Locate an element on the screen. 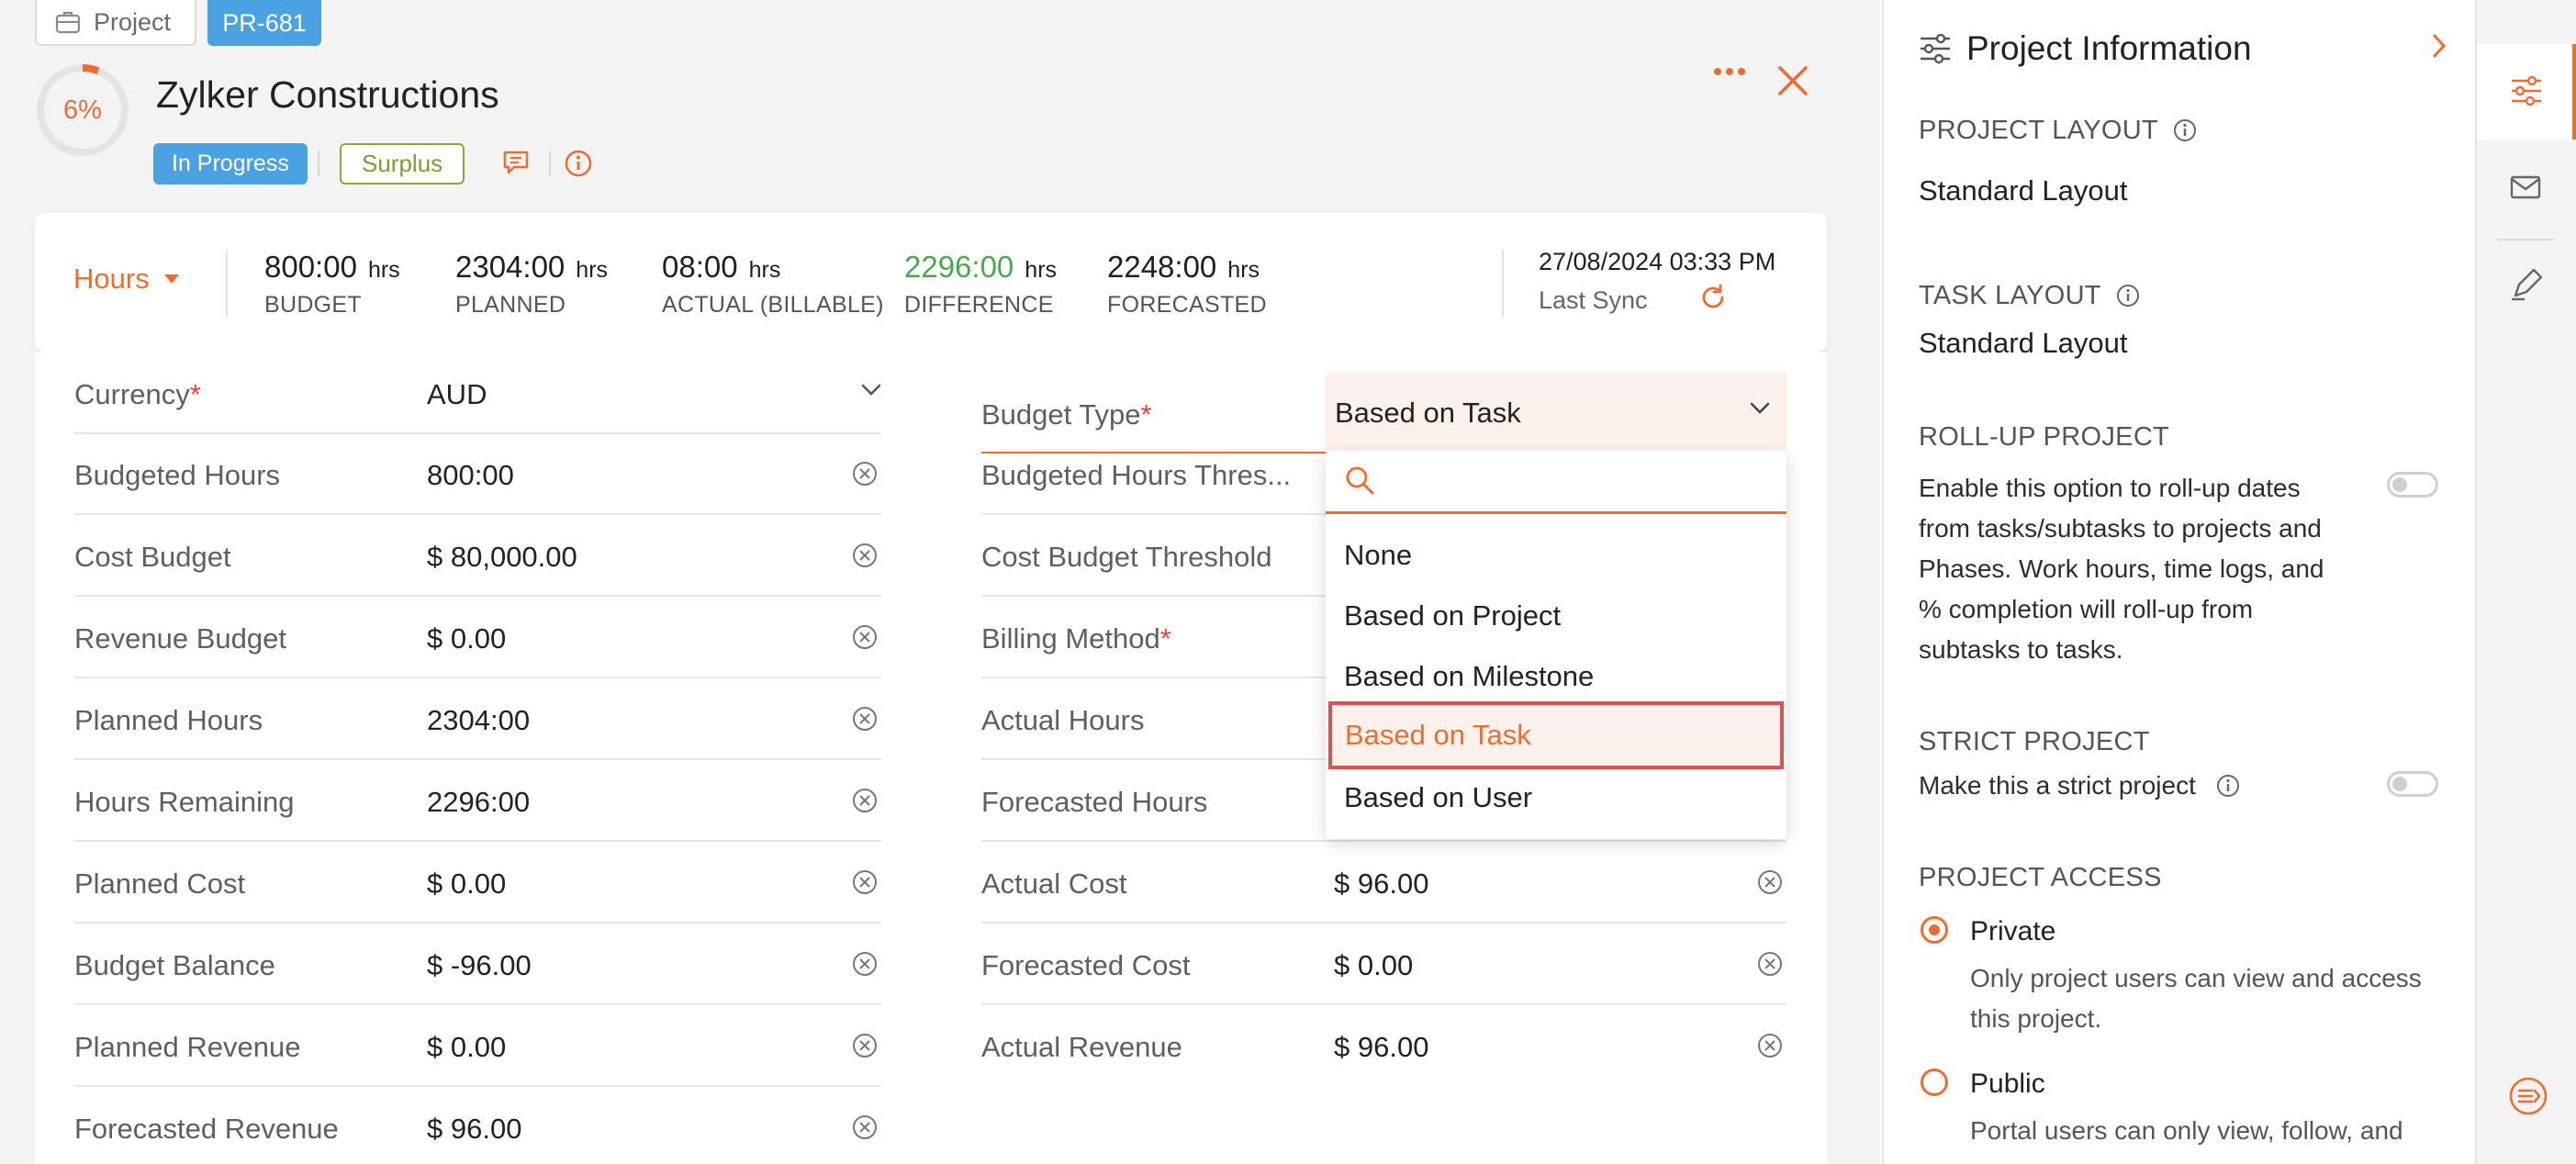 The width and height of the screenshot is (2576, 1164). dropdown-option: None is located at coordinates (1556, 555).